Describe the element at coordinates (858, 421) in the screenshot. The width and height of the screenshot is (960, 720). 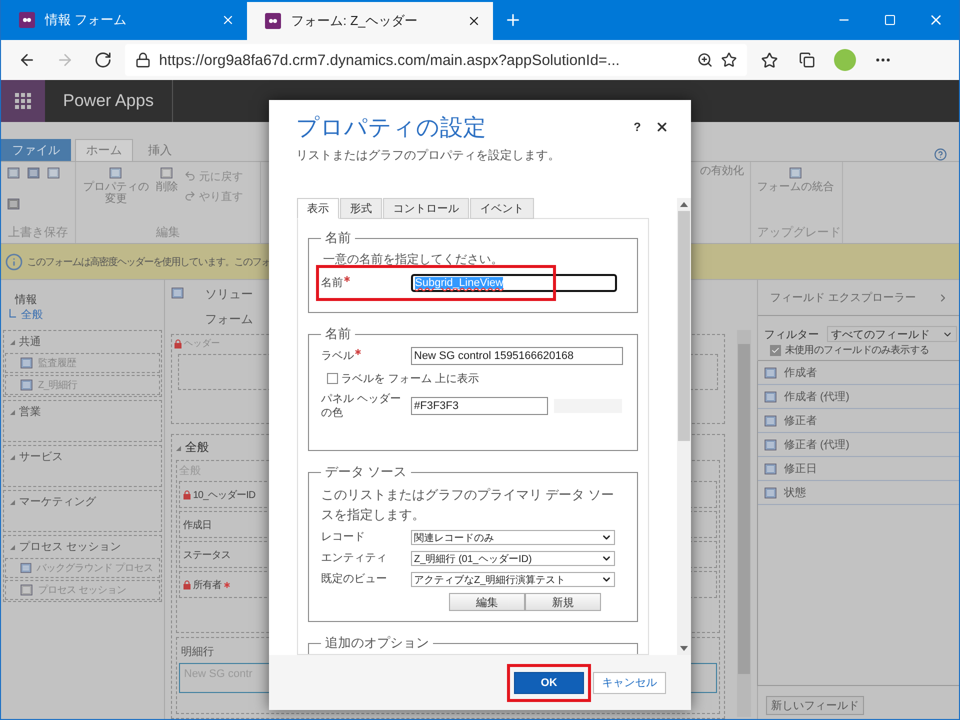
I see `field-item: 修正者` at that location.